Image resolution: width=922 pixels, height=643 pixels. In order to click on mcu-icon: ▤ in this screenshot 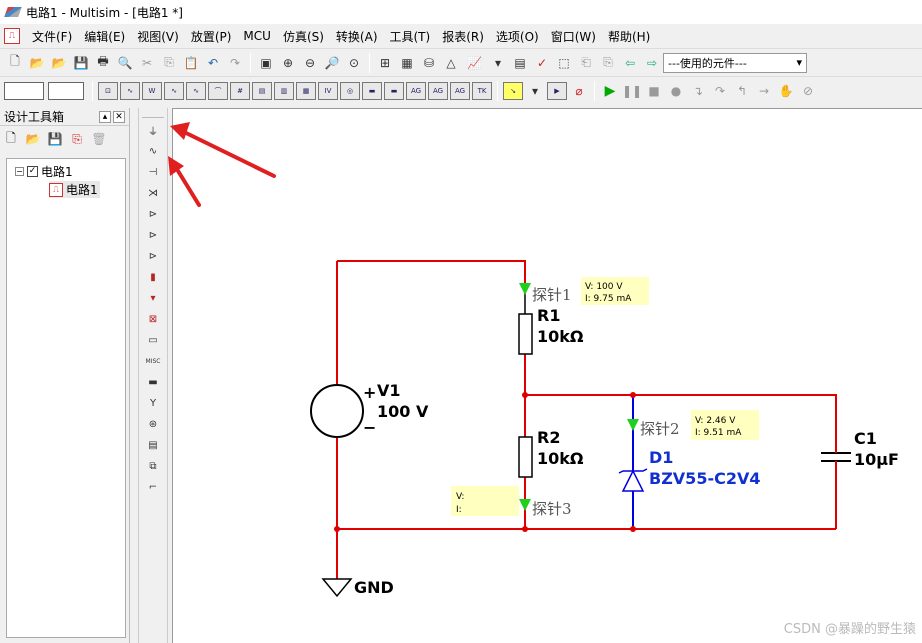, I will do `click(153, 445)`.